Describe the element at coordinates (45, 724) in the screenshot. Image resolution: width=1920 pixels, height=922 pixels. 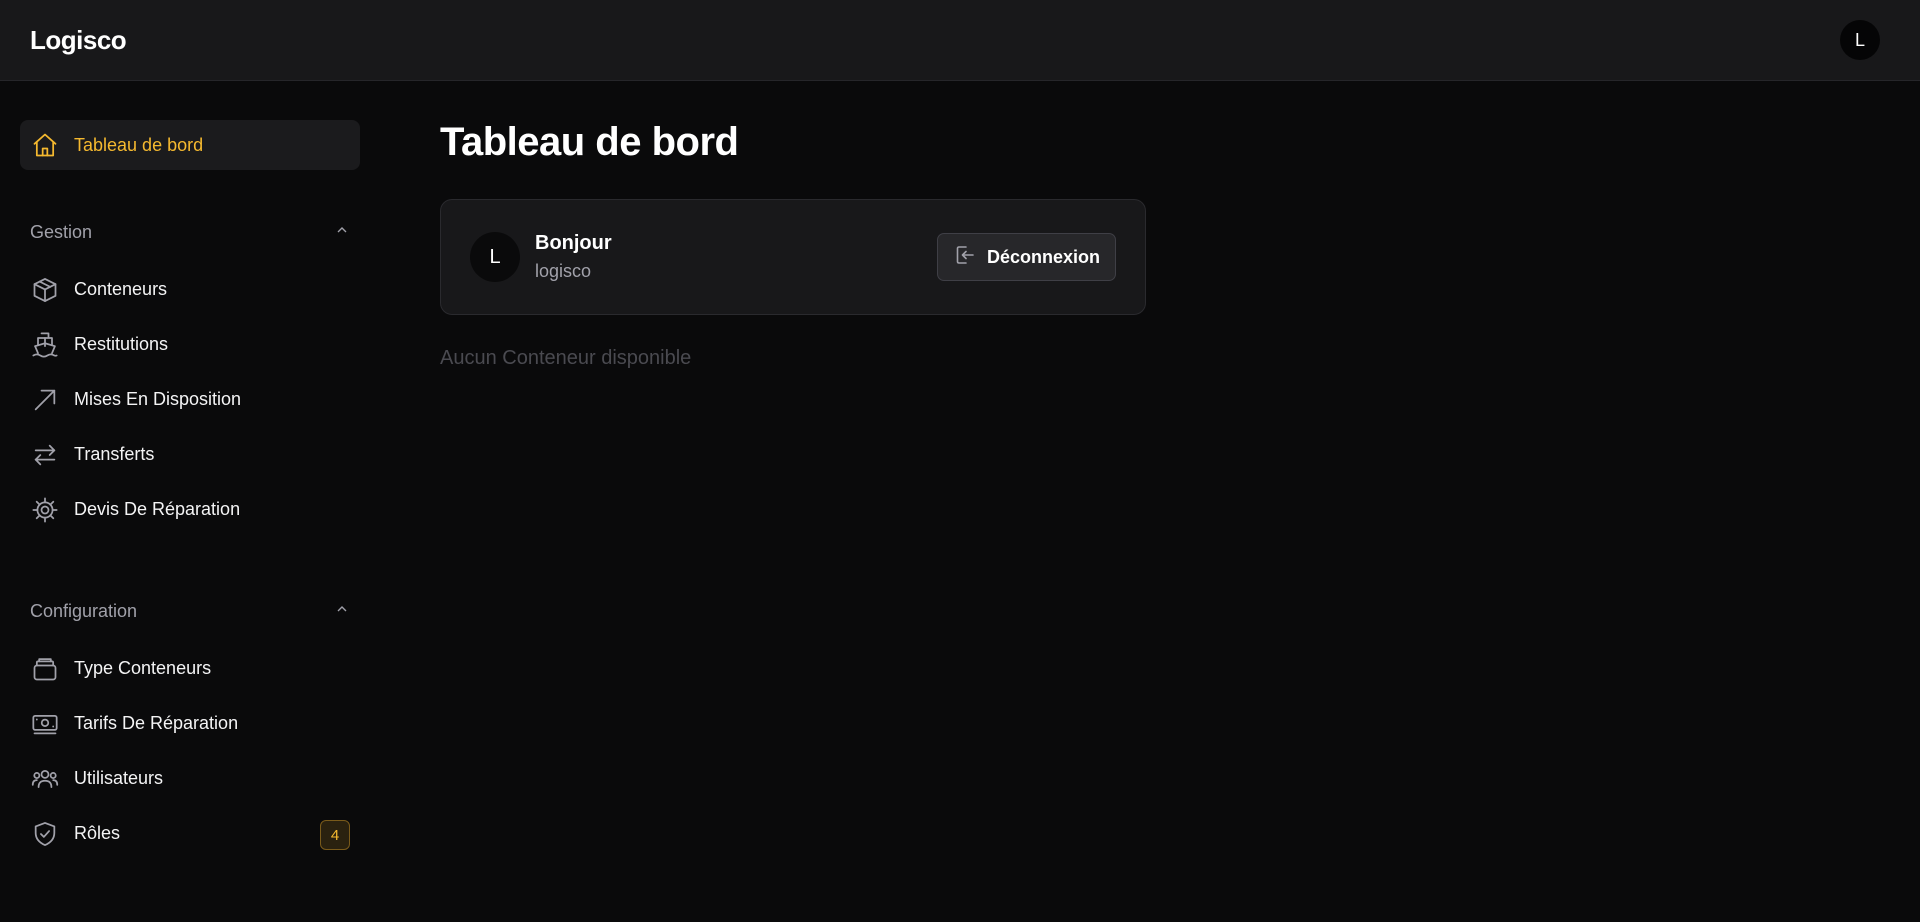
I see `banknote-icon` at that location.